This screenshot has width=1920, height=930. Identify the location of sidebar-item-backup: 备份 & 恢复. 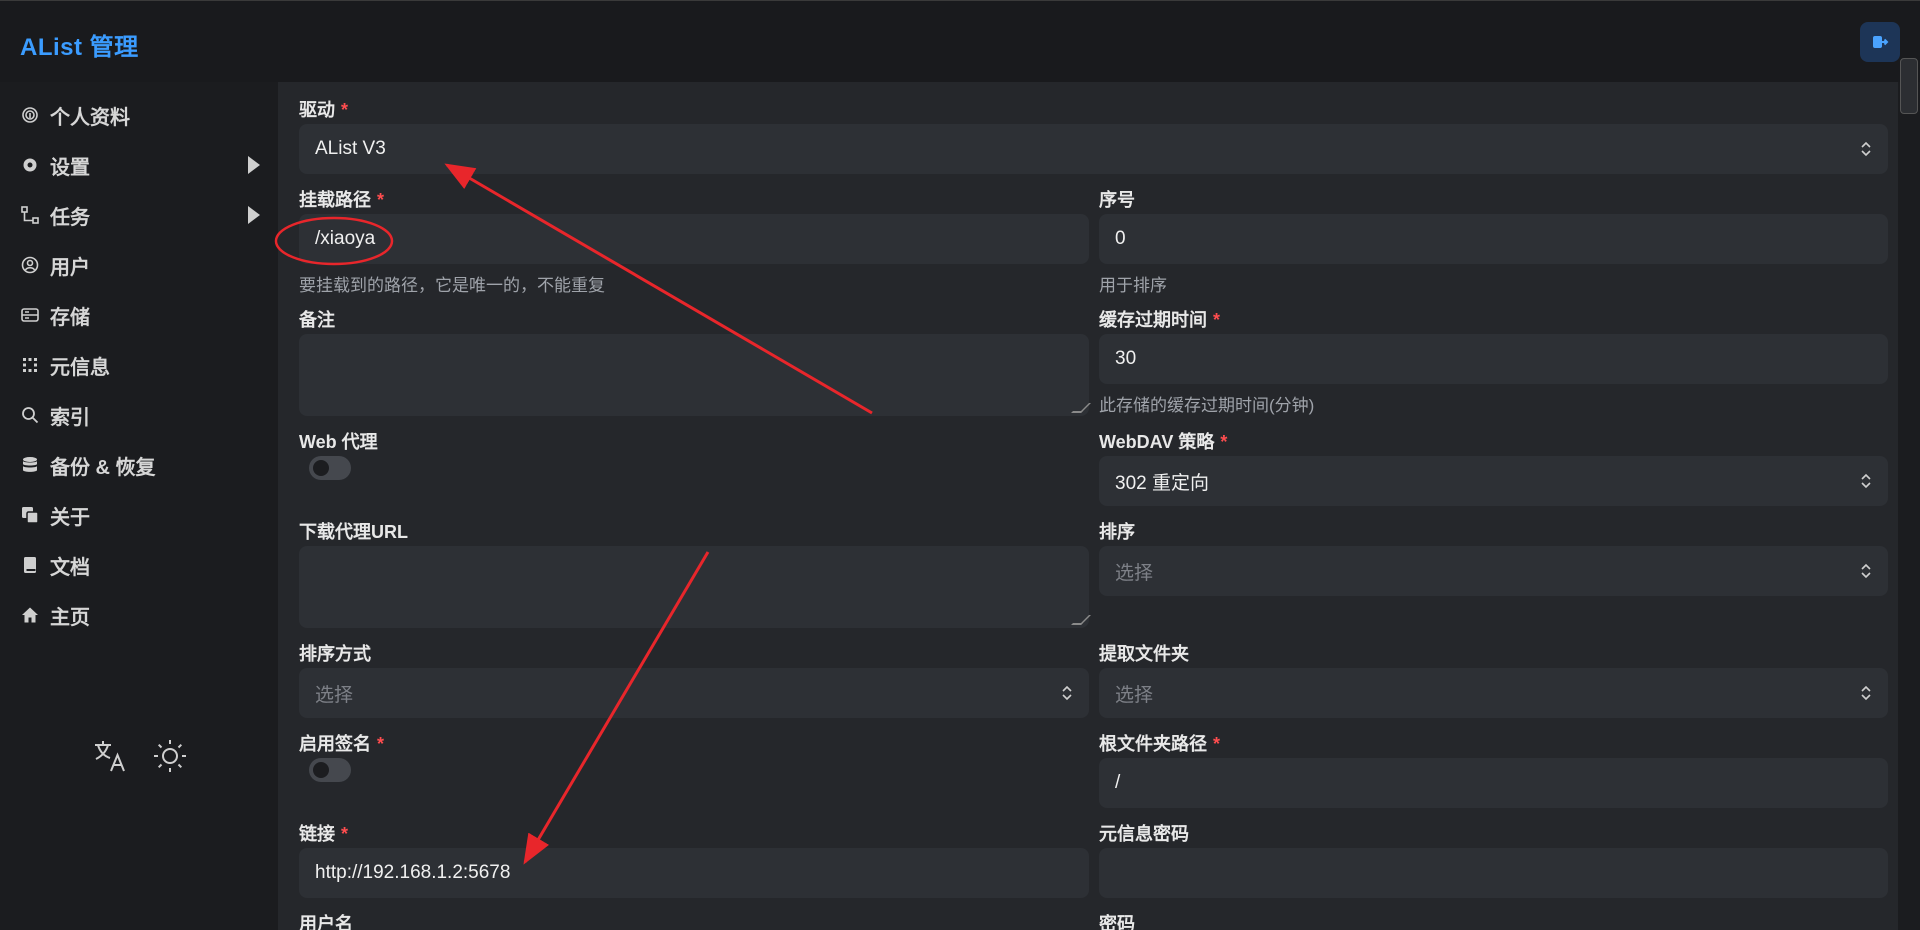
(140, 465).